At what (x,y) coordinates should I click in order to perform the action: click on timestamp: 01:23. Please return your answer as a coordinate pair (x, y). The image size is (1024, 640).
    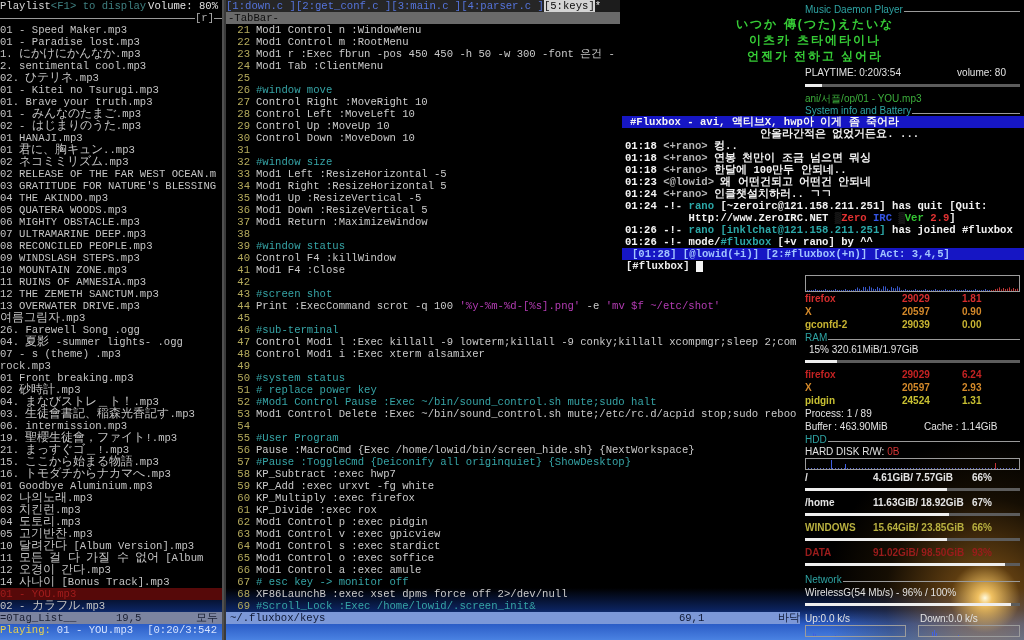
    Looking at the image, I should click on (641, 182).